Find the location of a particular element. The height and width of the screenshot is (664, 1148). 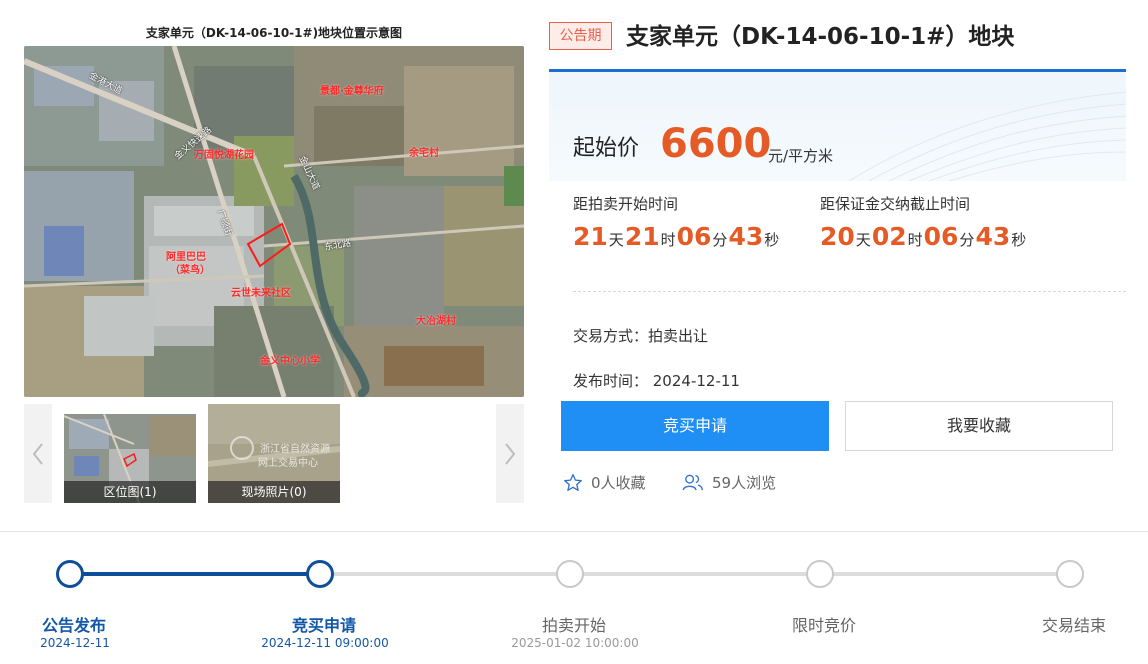

deposit-deadline-countdown-label: 距保证金交纳截止时间 is located at coordinates (895, 204).